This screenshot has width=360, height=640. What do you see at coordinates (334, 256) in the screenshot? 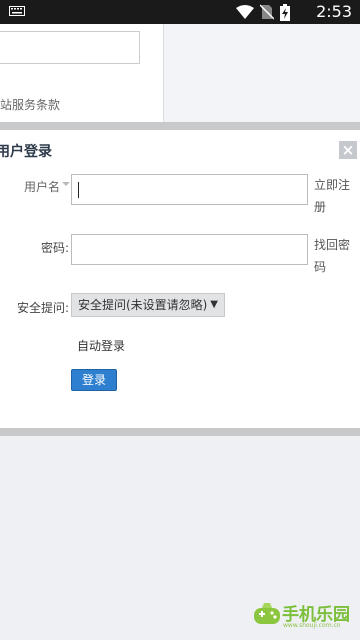
I see `recover-password-link: 找回密码` at bounding box center [334, 256].